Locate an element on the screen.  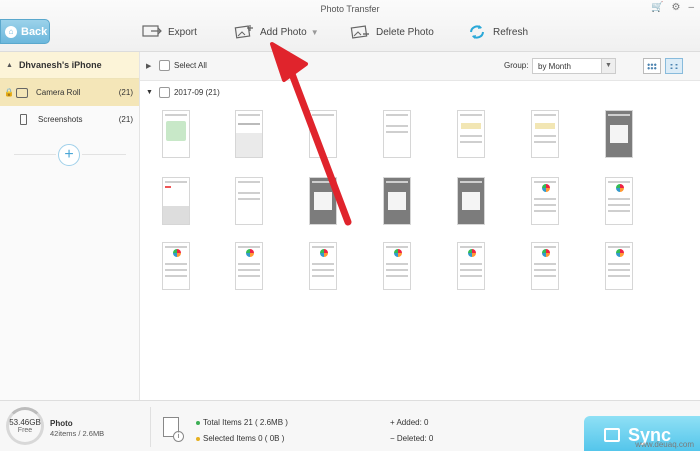
add-photo-button: Add Photo ▼ is located at coordinates (276, 32).